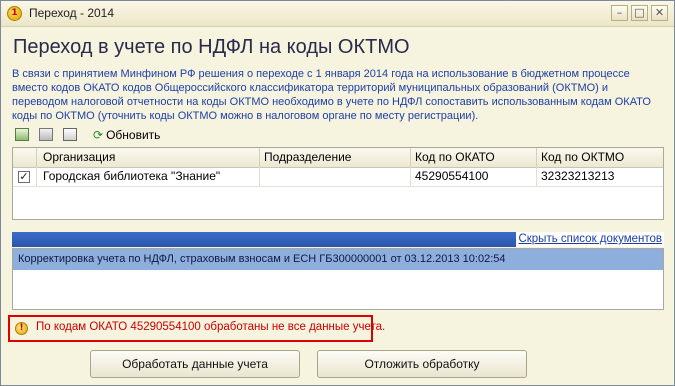 This screenshot has width=675, height=386. I want to click on minimize-button: –, so click(619, 13).